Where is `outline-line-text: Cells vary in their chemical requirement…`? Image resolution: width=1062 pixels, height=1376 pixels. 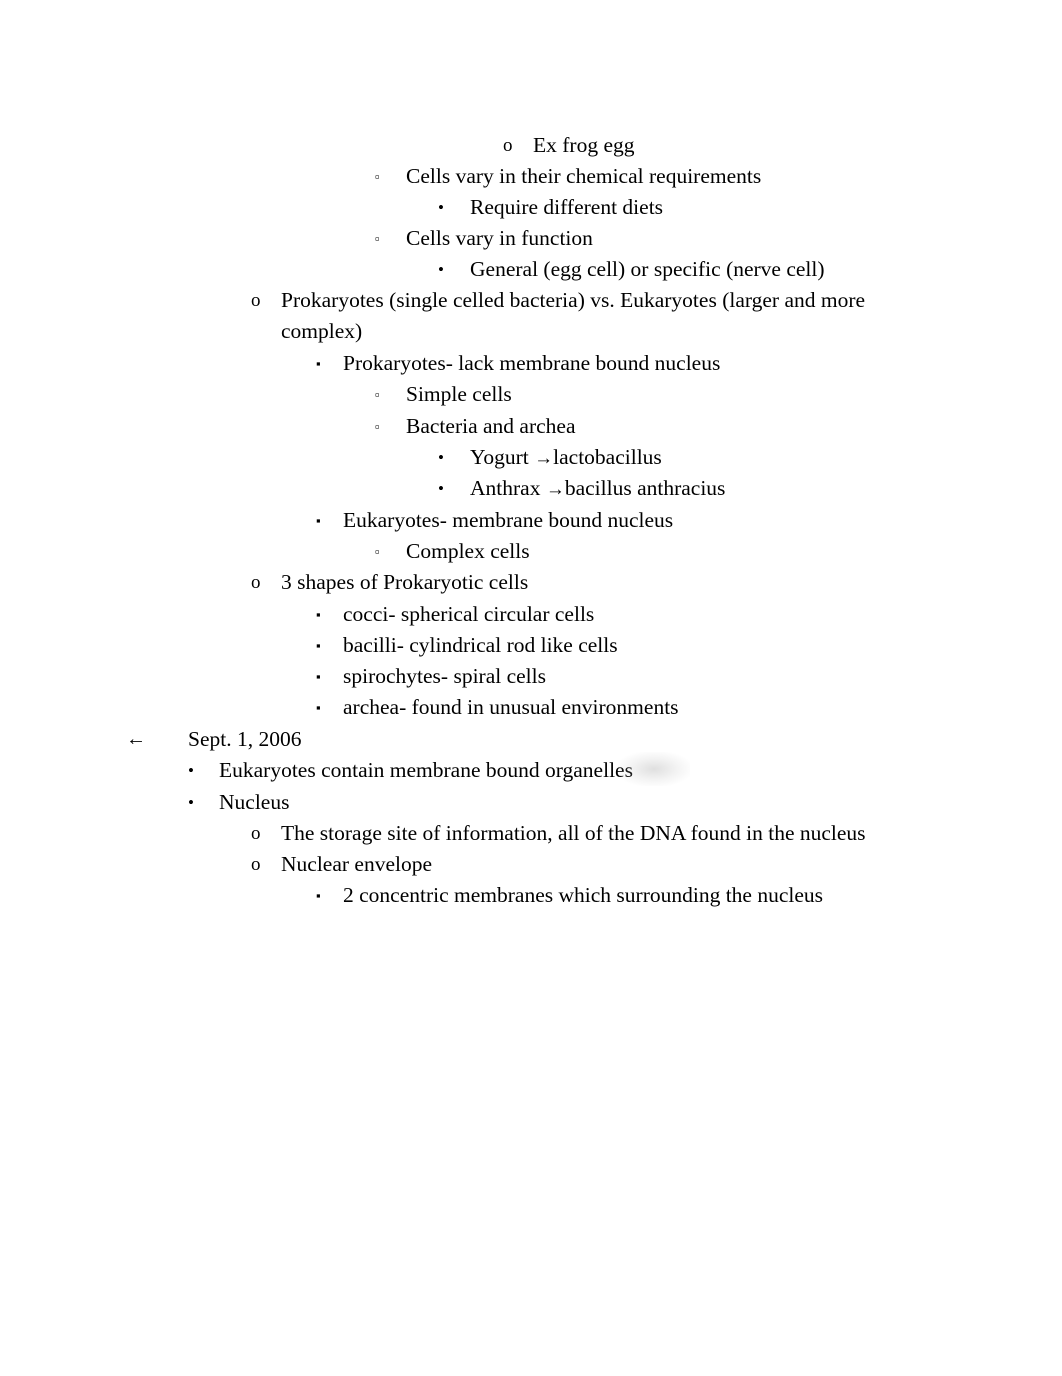 outline-line-text: Cells vary in their chemical requirement… is located at coordinates (584, 176).